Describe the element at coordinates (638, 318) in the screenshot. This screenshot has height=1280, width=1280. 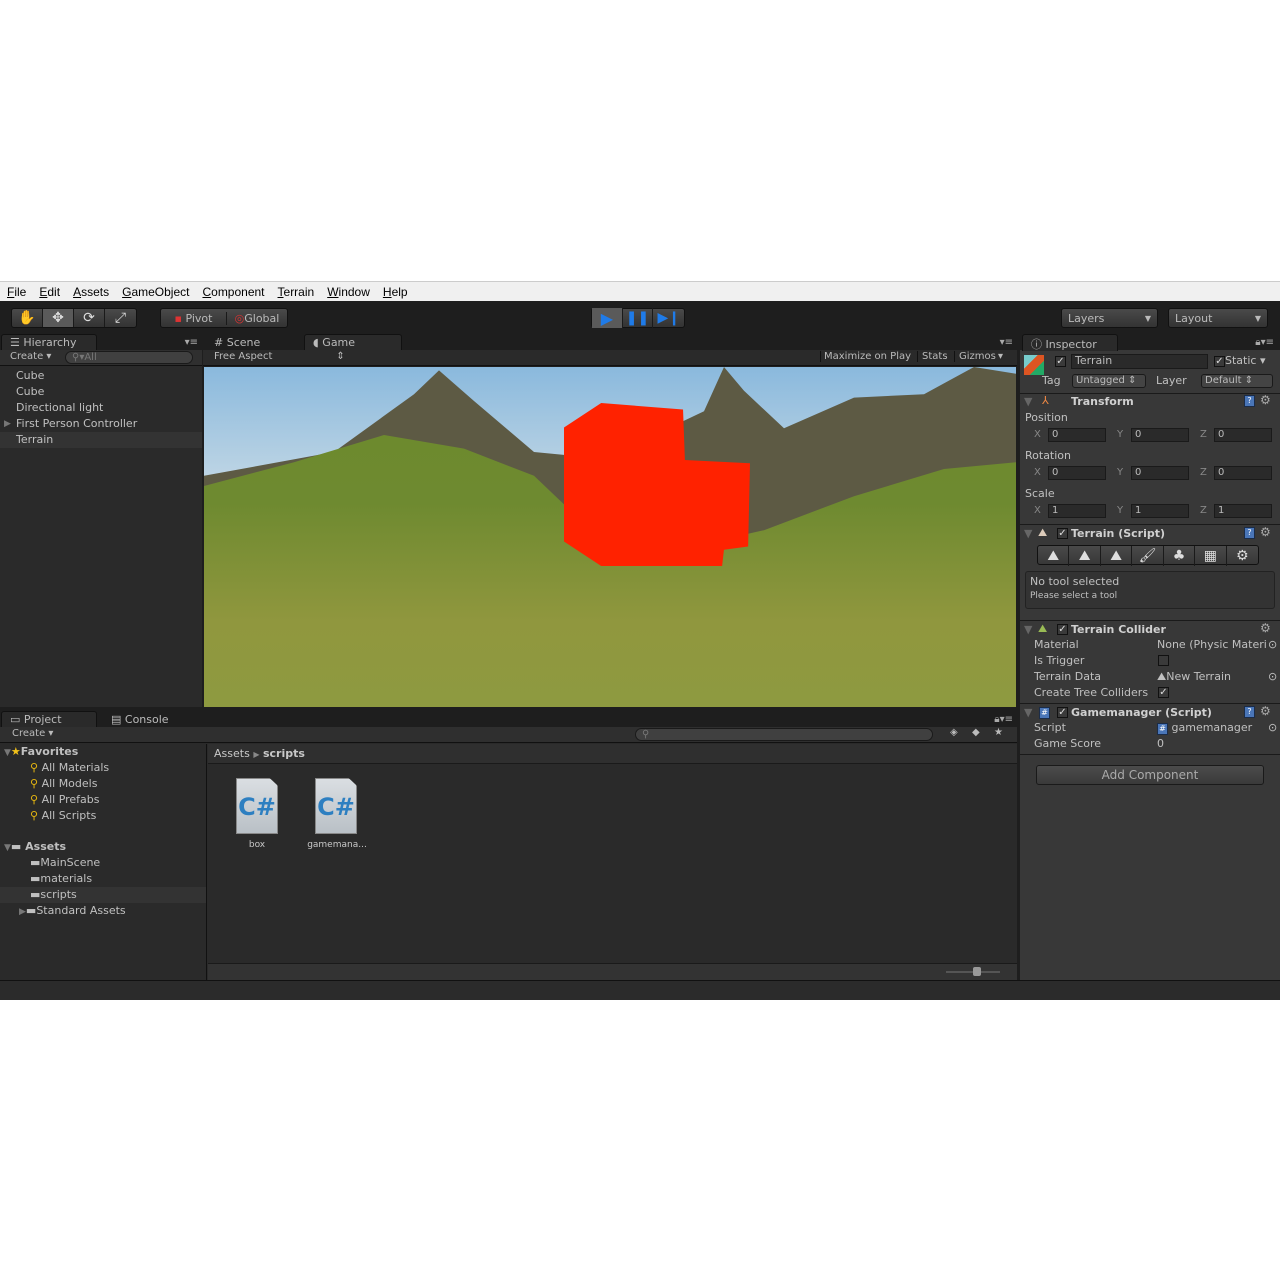
I see `pause-icon: ❚❚` at that location.